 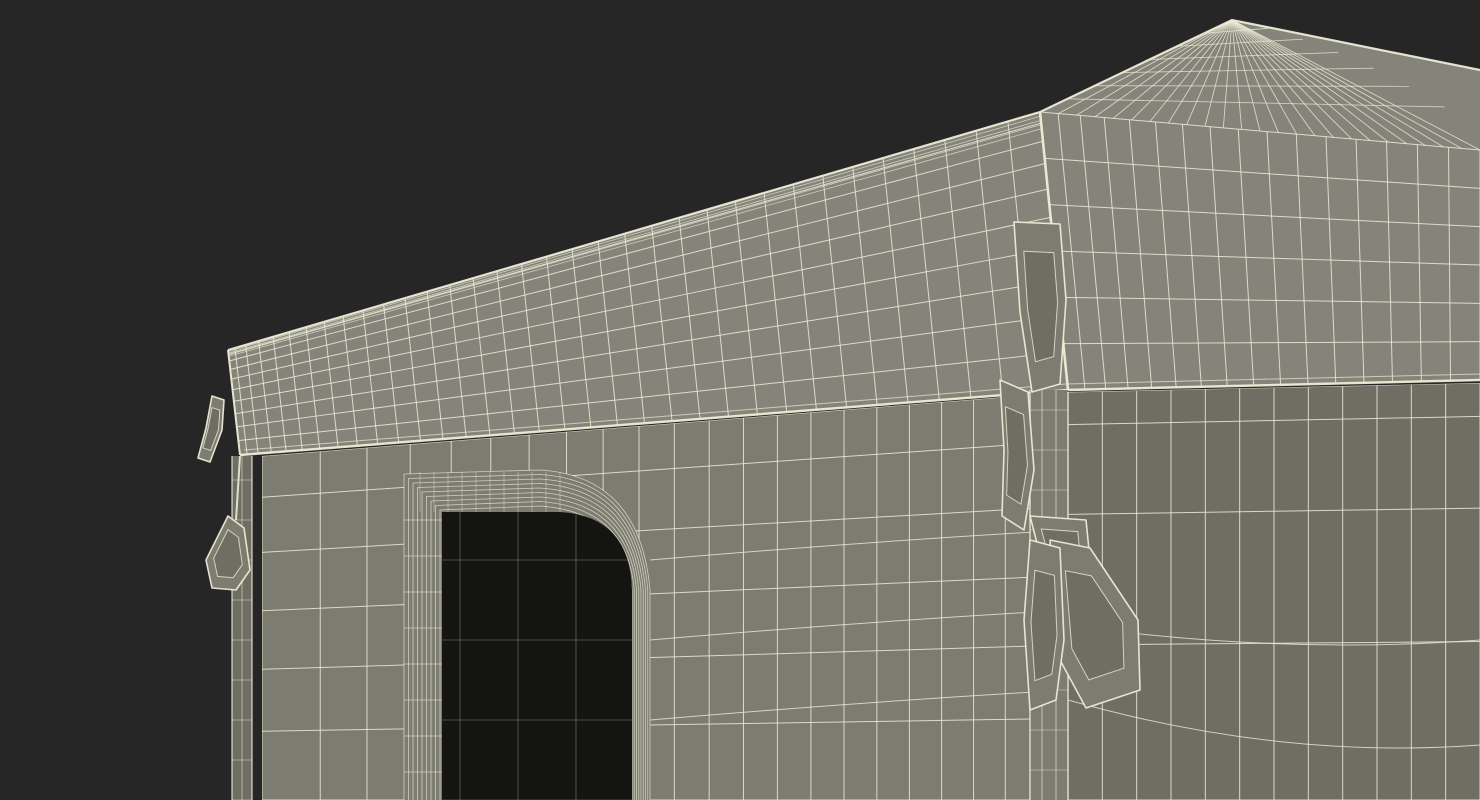 I want to click on tent-door, so click(x=527, y=634).